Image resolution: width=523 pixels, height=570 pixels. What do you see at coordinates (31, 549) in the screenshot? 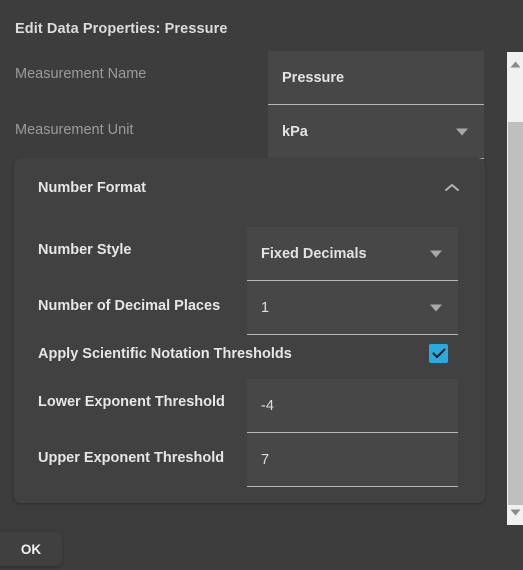
I see `ok-button: OK` at bounding box center [31, 549].